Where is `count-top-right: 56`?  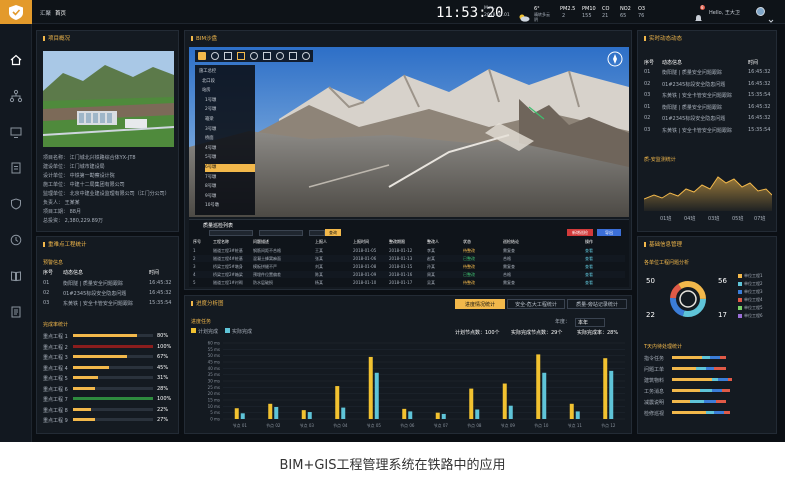 count-top-right: 56 is located at coordinates (722, 281).